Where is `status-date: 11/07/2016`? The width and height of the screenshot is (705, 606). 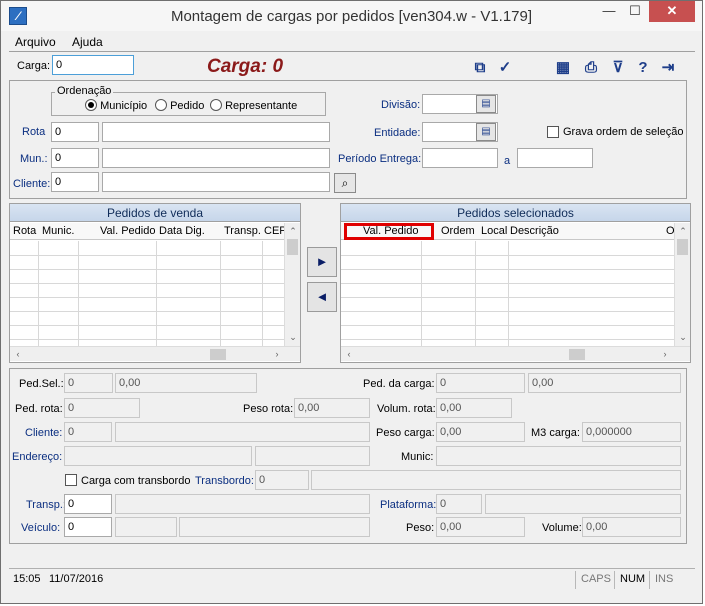
status-date: 11/07/2016 is located at coordinates (76, 579).